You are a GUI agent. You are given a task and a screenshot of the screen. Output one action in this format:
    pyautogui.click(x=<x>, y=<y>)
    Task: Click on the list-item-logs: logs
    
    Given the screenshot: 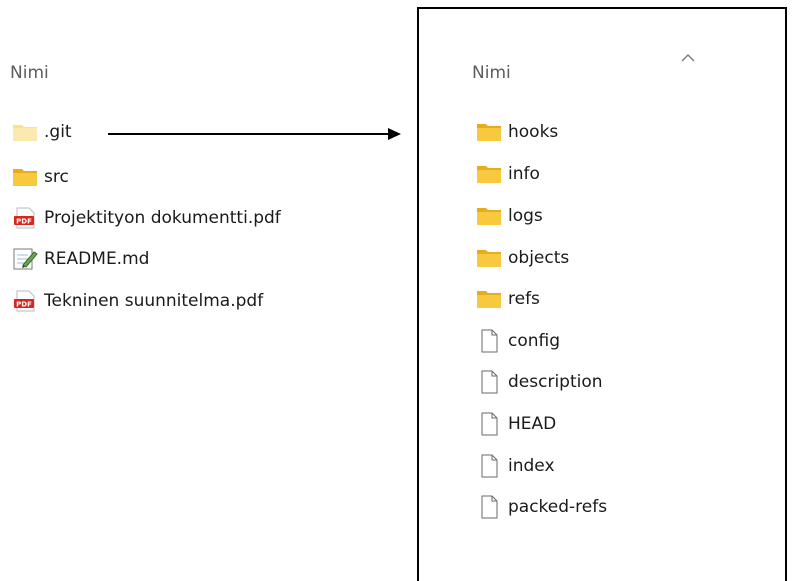 What is the action you would take?
    pyautogui.click(x=509, y=216)
    